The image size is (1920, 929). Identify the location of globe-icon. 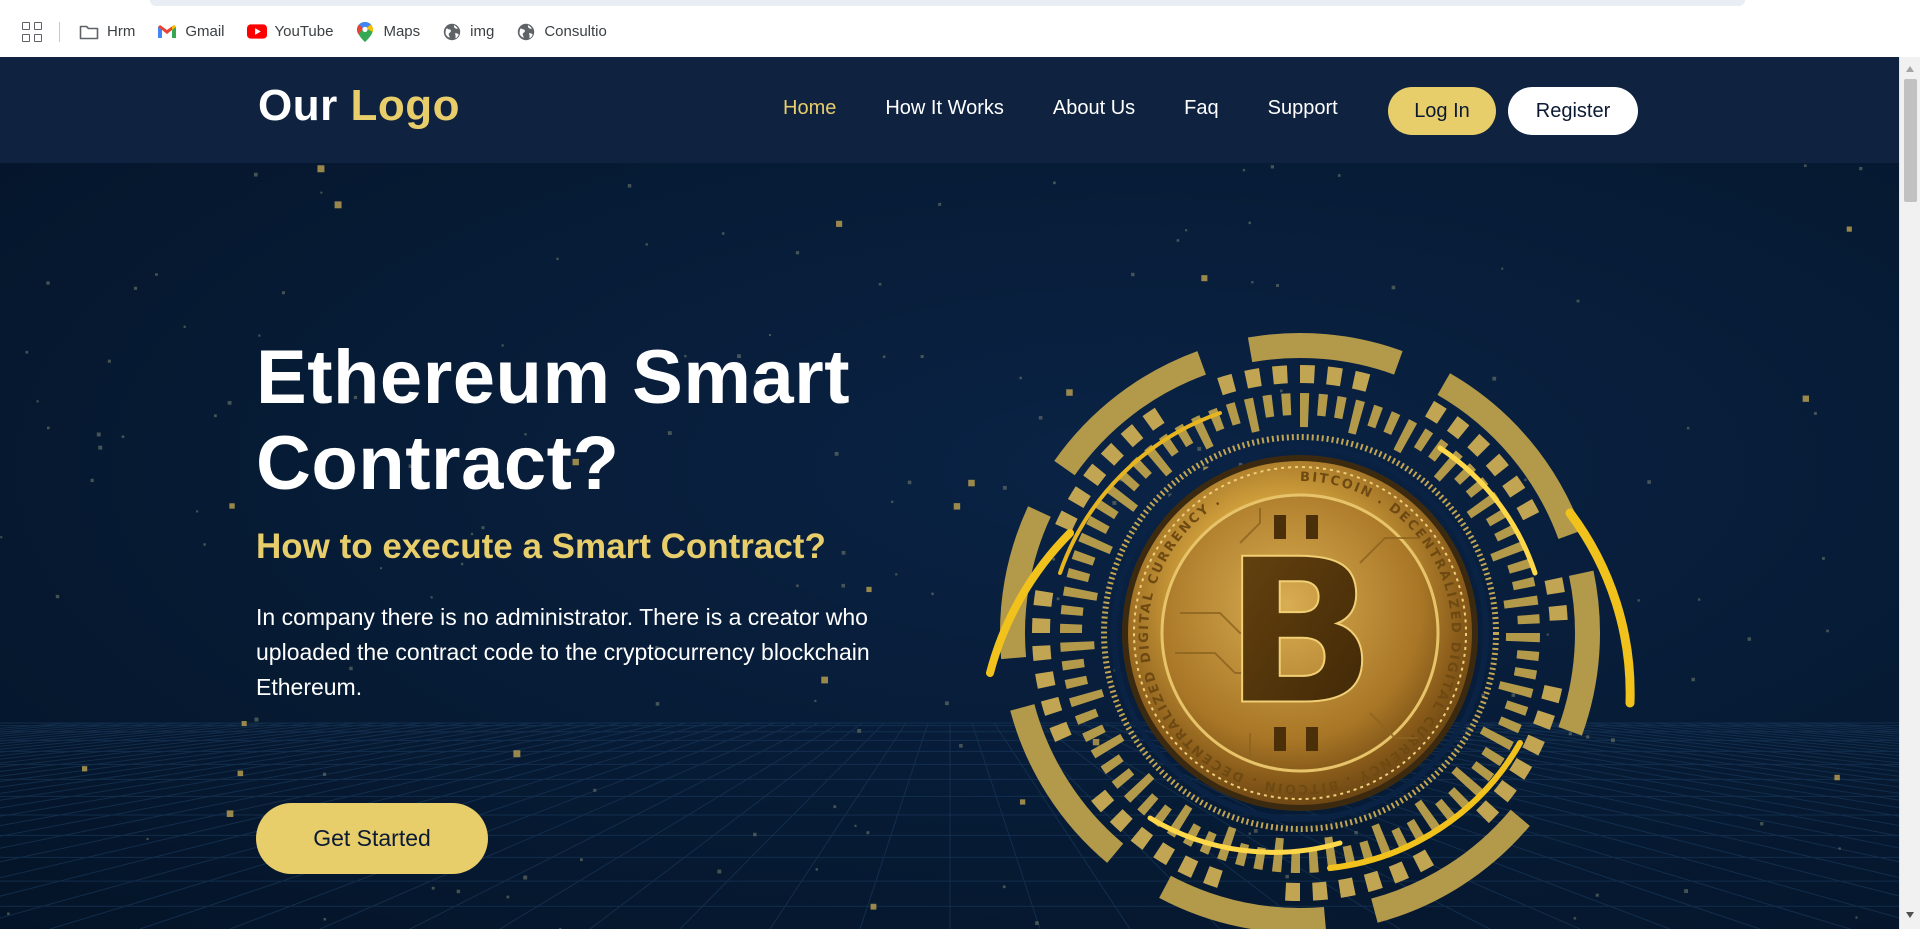
(452, 32).